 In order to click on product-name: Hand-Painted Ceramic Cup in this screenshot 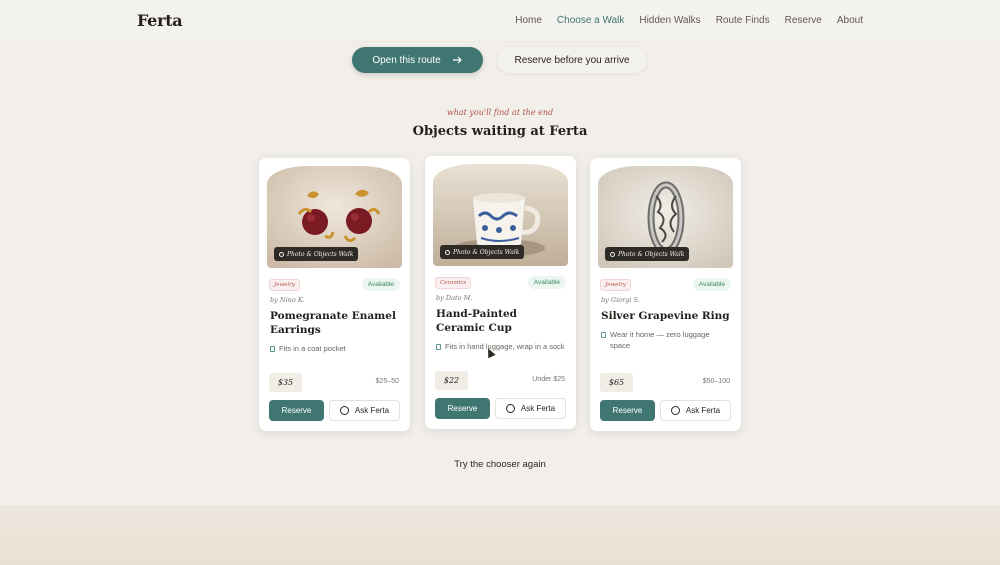, I will do `click(501, 321)`.